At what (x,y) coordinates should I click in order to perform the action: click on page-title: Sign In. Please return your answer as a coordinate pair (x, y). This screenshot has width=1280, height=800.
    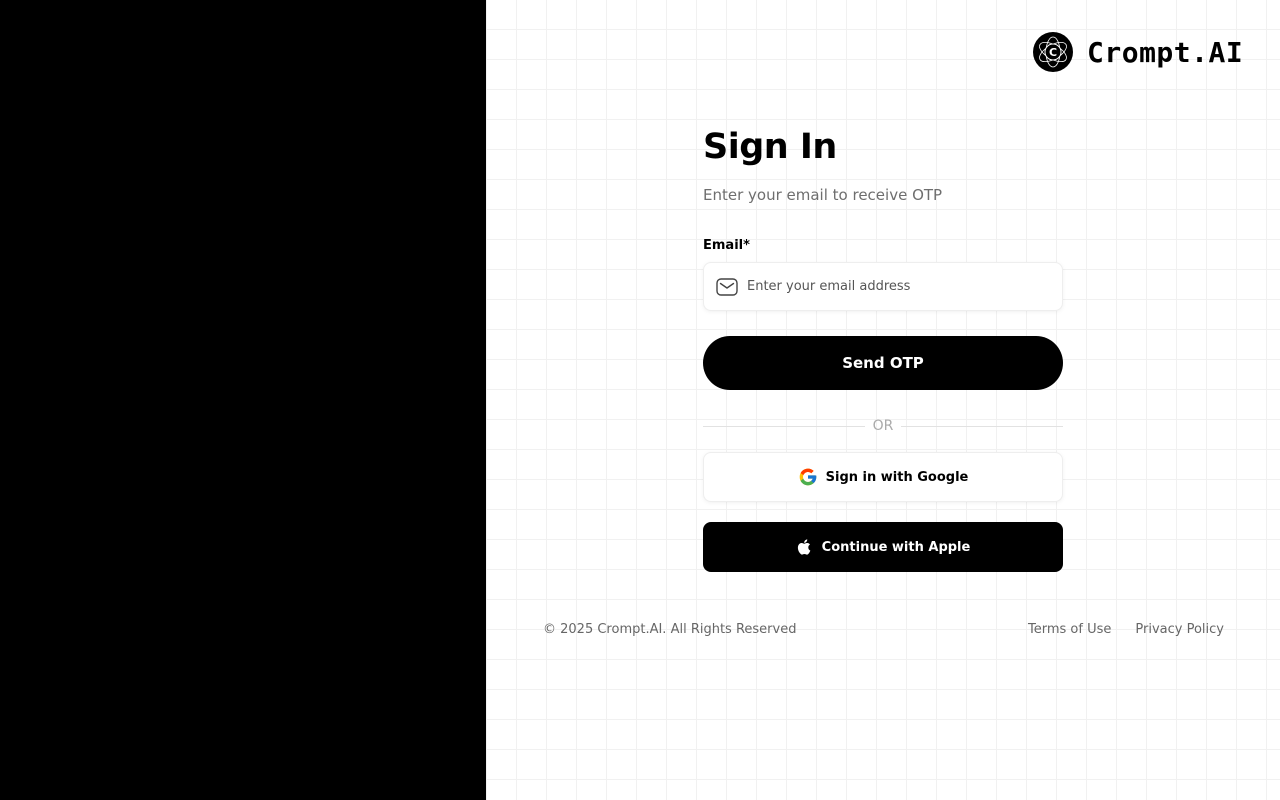
    Looking at the image, I should click on (770, 147).